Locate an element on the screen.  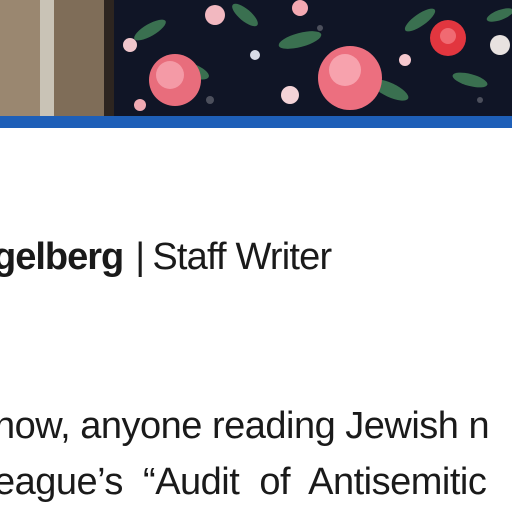
article-line: eague’s “Audit of Antisemitic is located at coordinates (243, 482).